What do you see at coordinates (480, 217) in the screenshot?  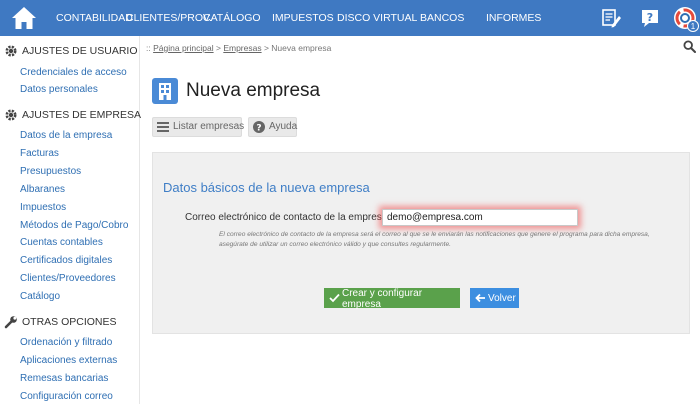 I see `contact-email-field` at bounding box center [480, 217].